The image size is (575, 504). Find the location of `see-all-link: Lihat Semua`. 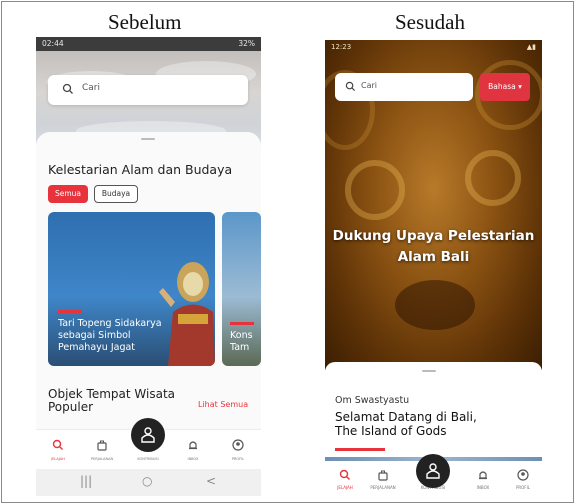

see-all-link: Lihat Semua is located at coordinates (223, 404).